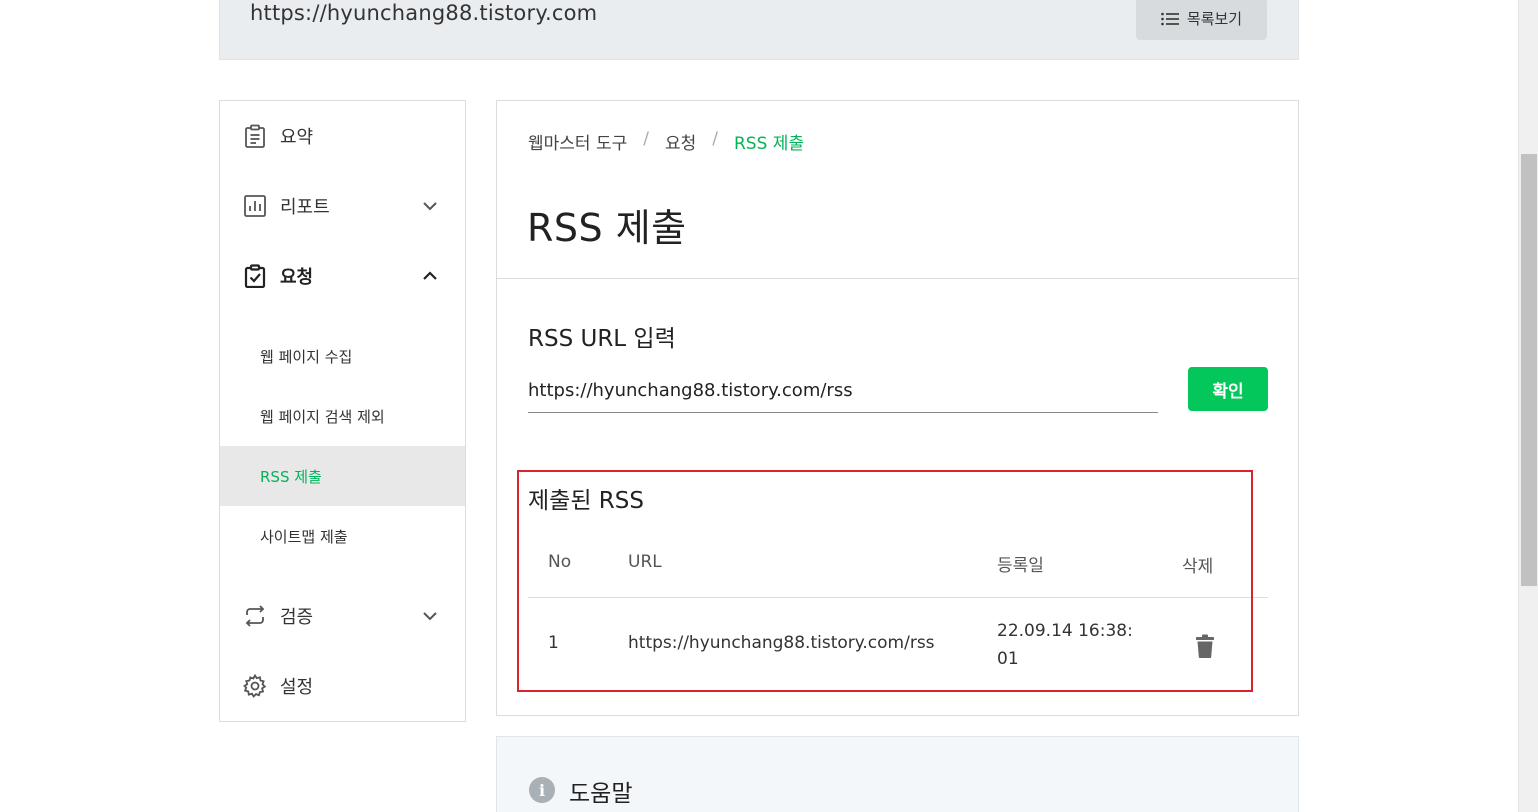  What do you see at coordinates (897, 278) in the screenshot?
I see `divider` at bounding box center [897, 278].